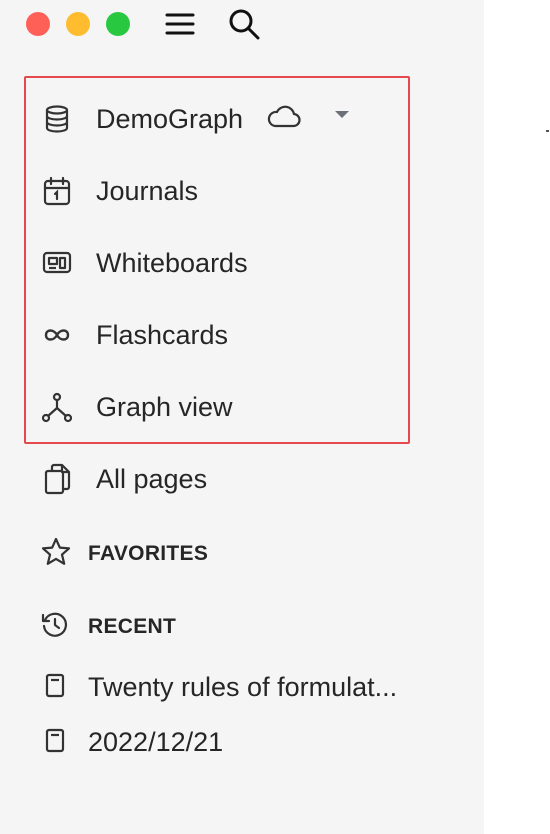  I want to click on calendar-icon, so click(57, 191).